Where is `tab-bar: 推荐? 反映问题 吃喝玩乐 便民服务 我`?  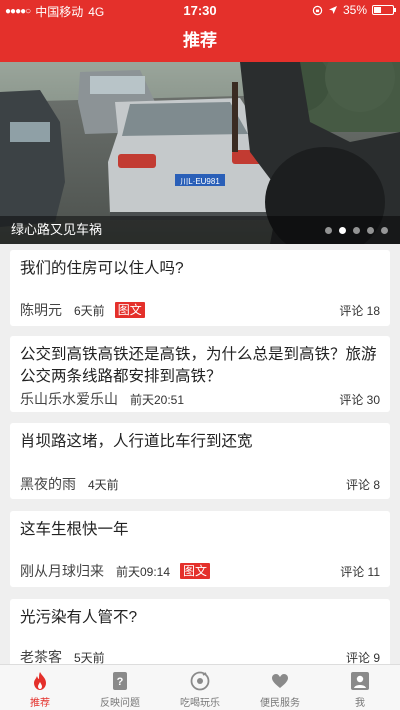 tab-bar: 推荐? 反映问题 吃喝玩乐 便民服务 我 is located at coordinates (200, 687).